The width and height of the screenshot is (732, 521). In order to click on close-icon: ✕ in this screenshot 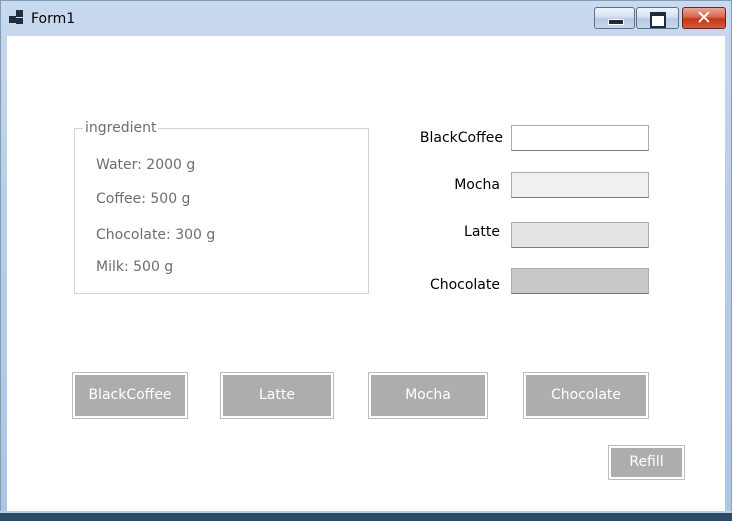, I will do `click(704, 18)`.